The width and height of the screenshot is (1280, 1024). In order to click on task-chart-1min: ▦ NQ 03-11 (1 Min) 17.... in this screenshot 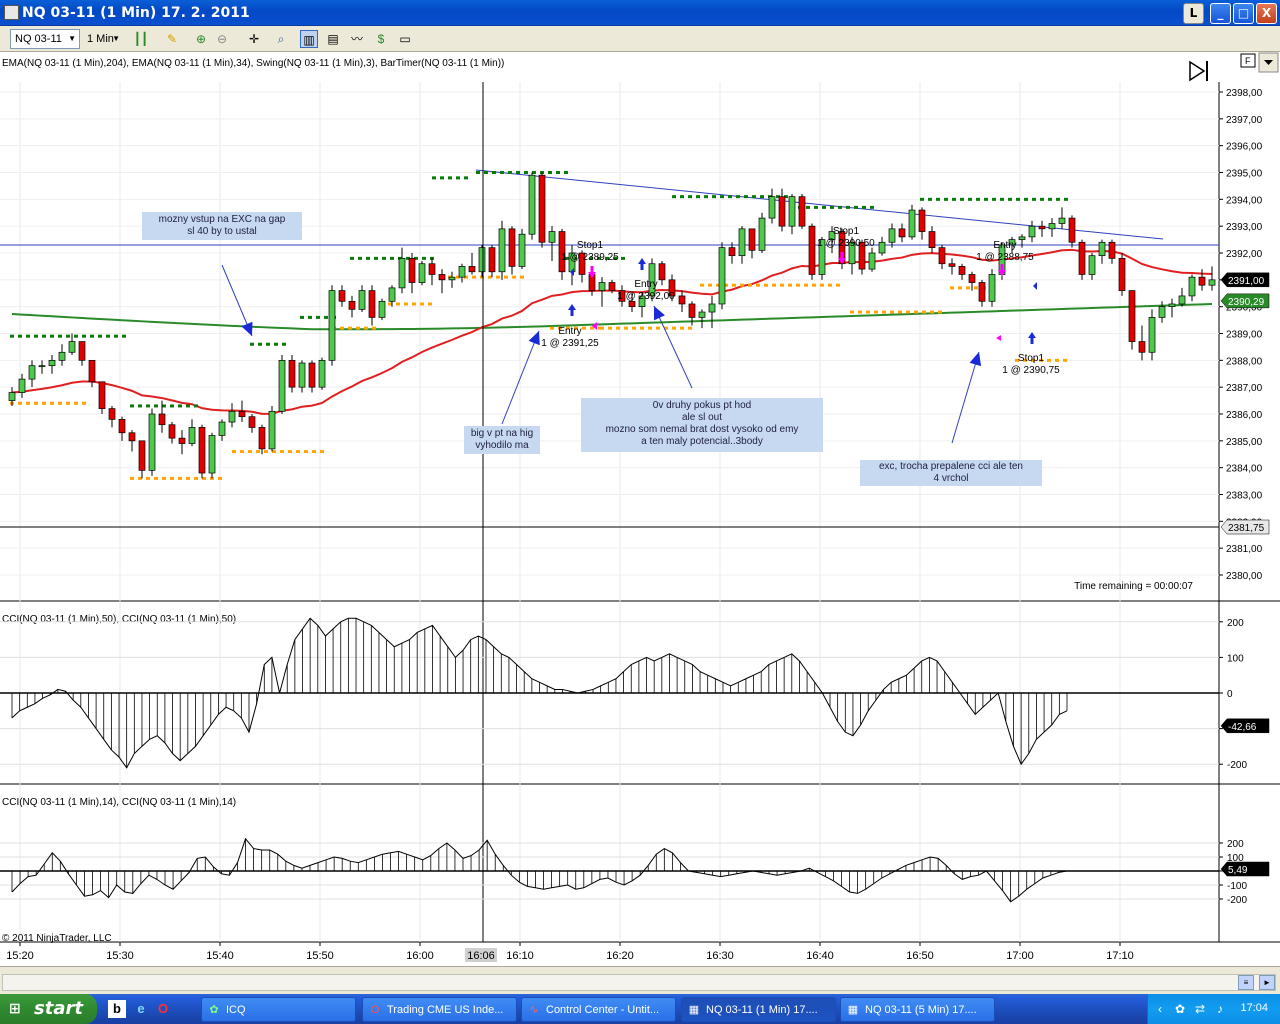, I will do `click(758, 1009)`.